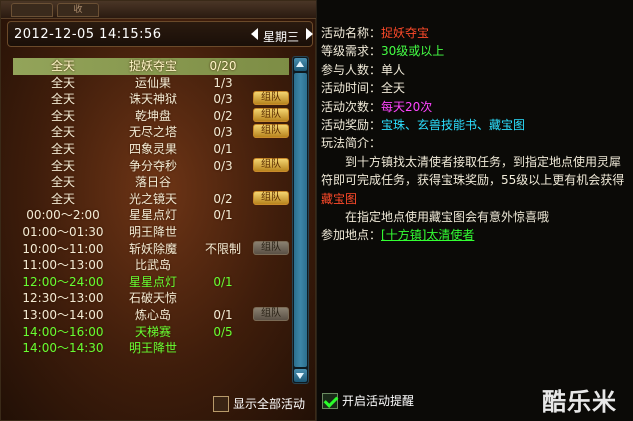  I want to click on info-time-label: 活动时间：, so click(351, 88).